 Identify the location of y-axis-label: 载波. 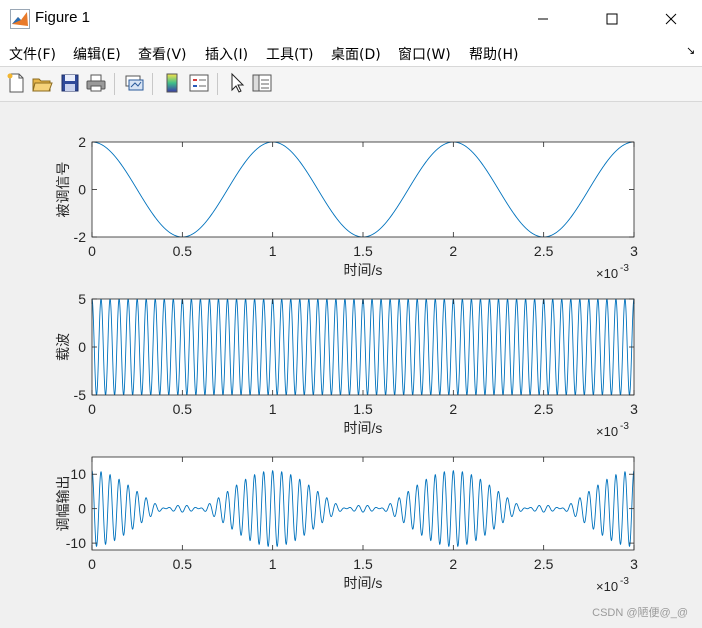
(63, 347).